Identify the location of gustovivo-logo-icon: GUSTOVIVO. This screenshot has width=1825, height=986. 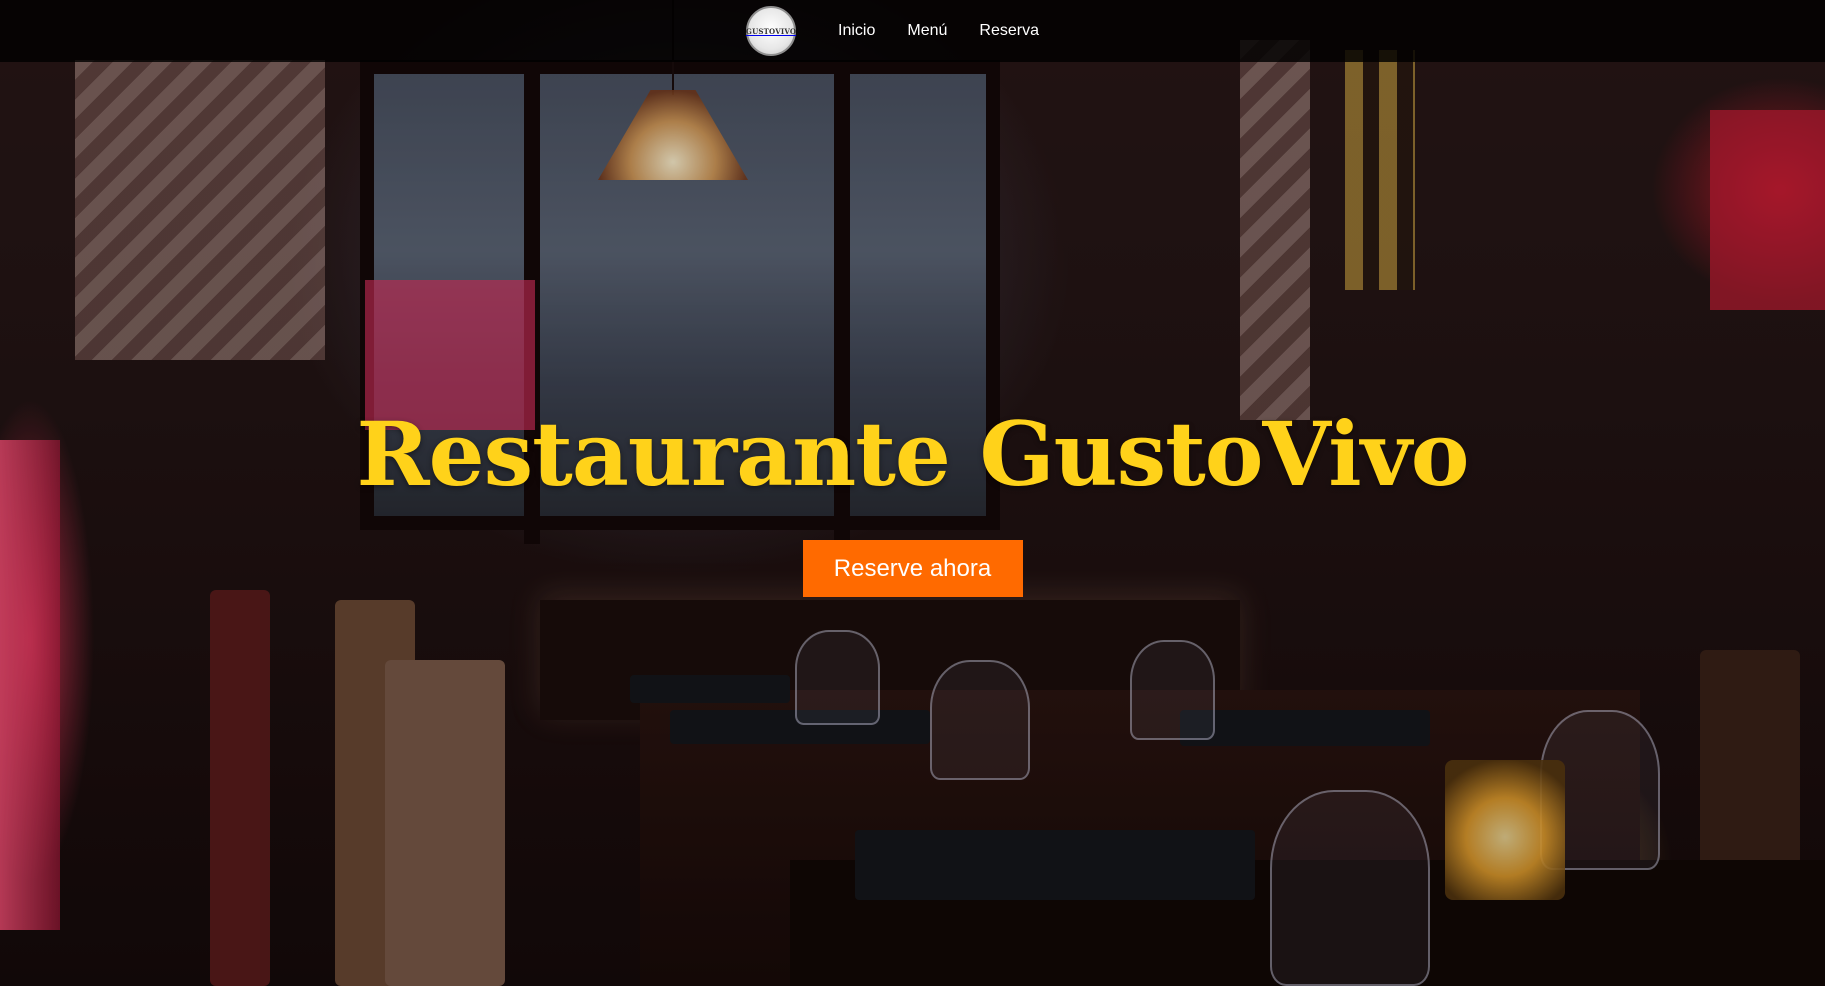
(771, 31).